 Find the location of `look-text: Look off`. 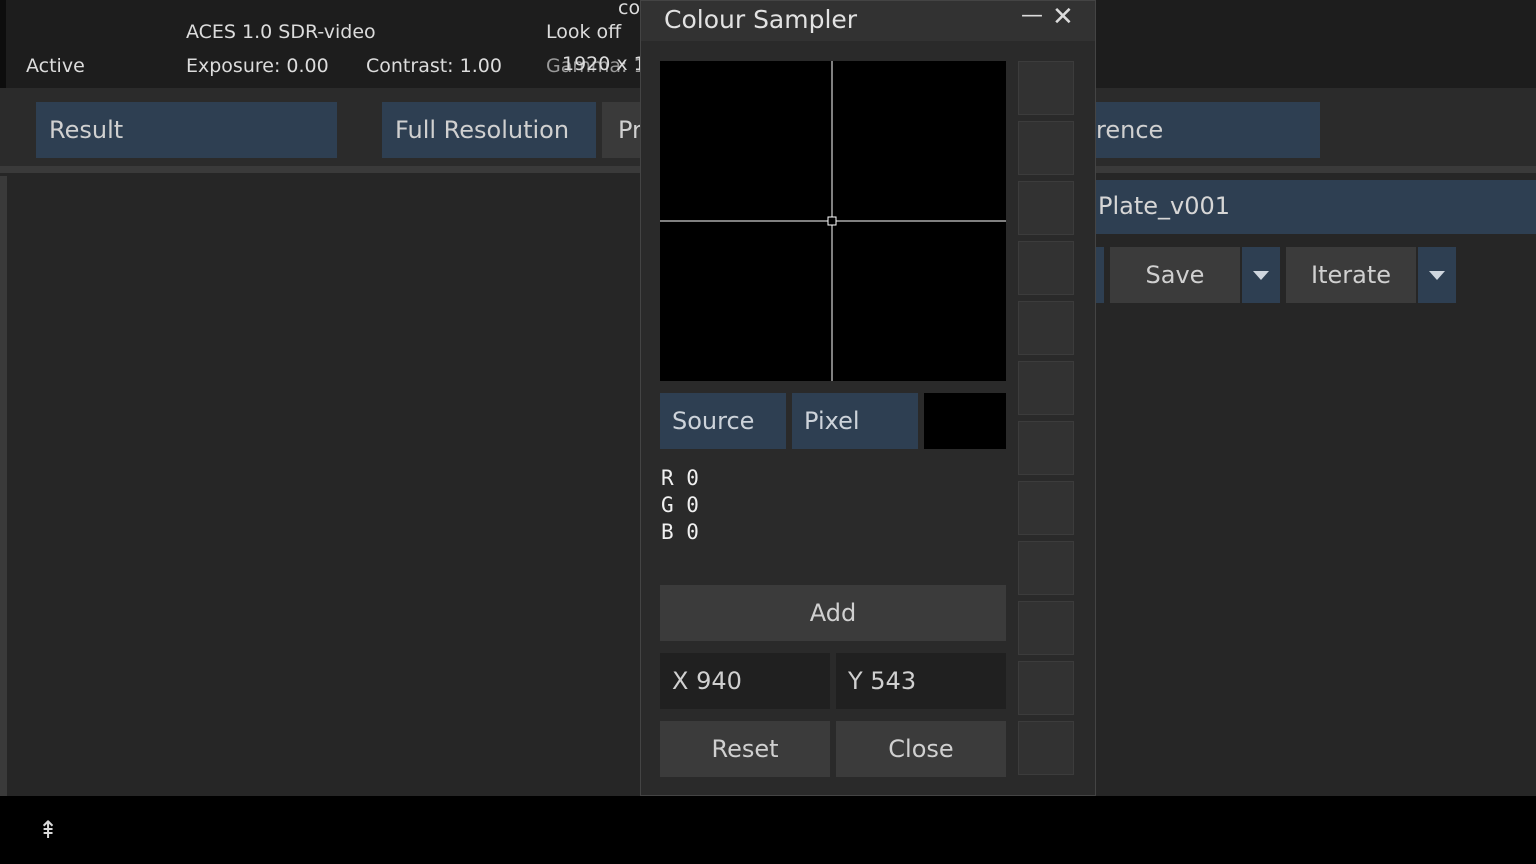

look-text: Look off is located at coordinates (584, 32).